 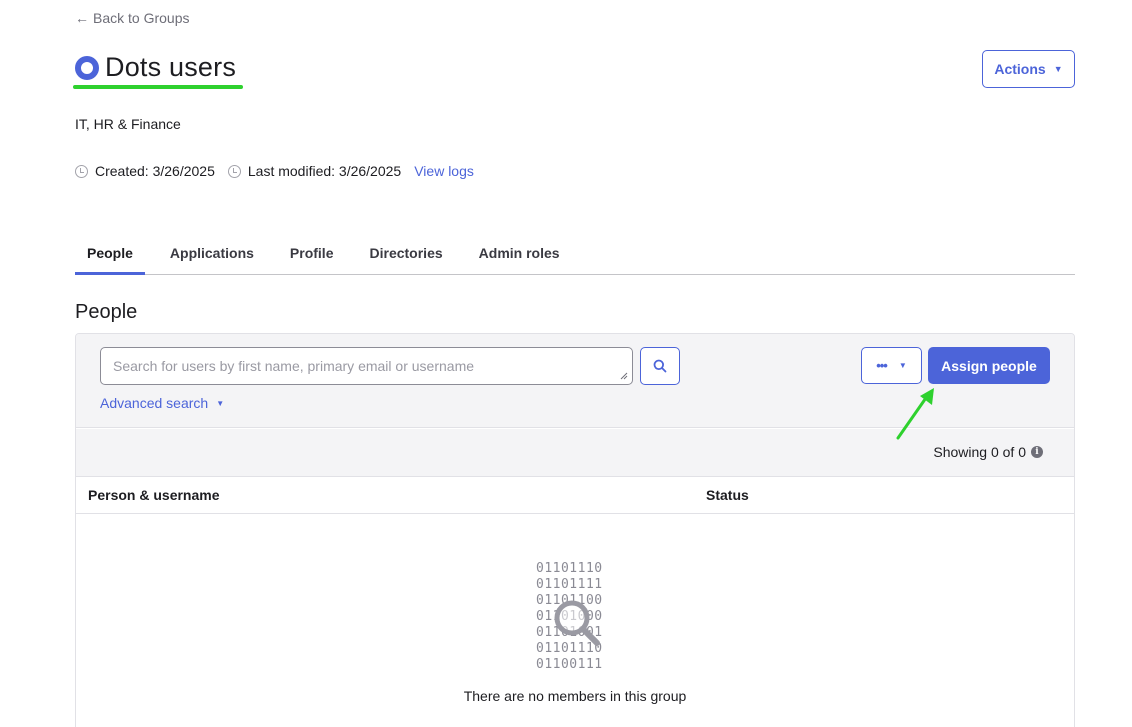 What do you see at coordinates (569, 584) in the screenshot?
I see `binary-line: 01101111` at bounding box center [569, 584].